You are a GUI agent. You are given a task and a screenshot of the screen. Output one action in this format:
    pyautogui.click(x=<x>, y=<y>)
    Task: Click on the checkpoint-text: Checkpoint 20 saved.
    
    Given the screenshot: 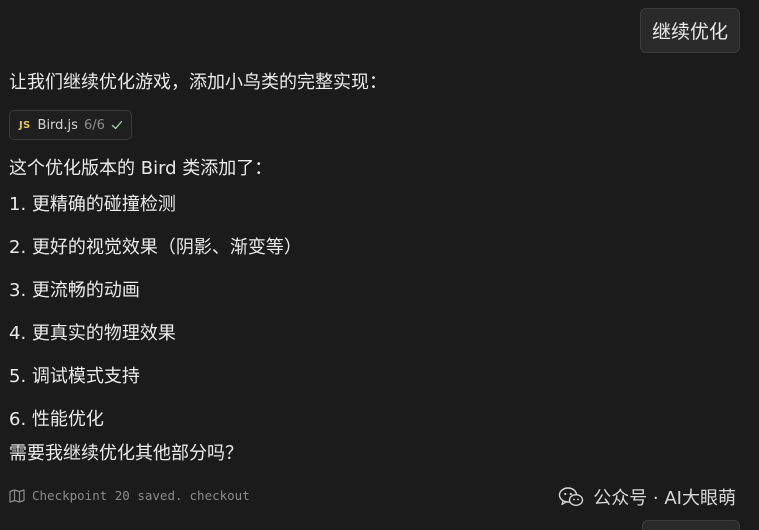 What is the action you would take?
    pyautogui.click(x=107, y=495)
    